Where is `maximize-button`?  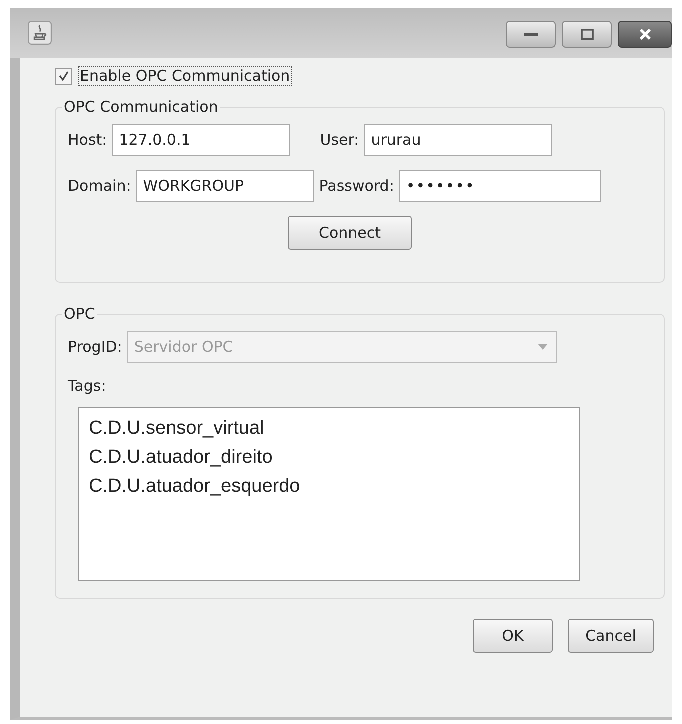 maximize-button is located at coordinates (587, 34).